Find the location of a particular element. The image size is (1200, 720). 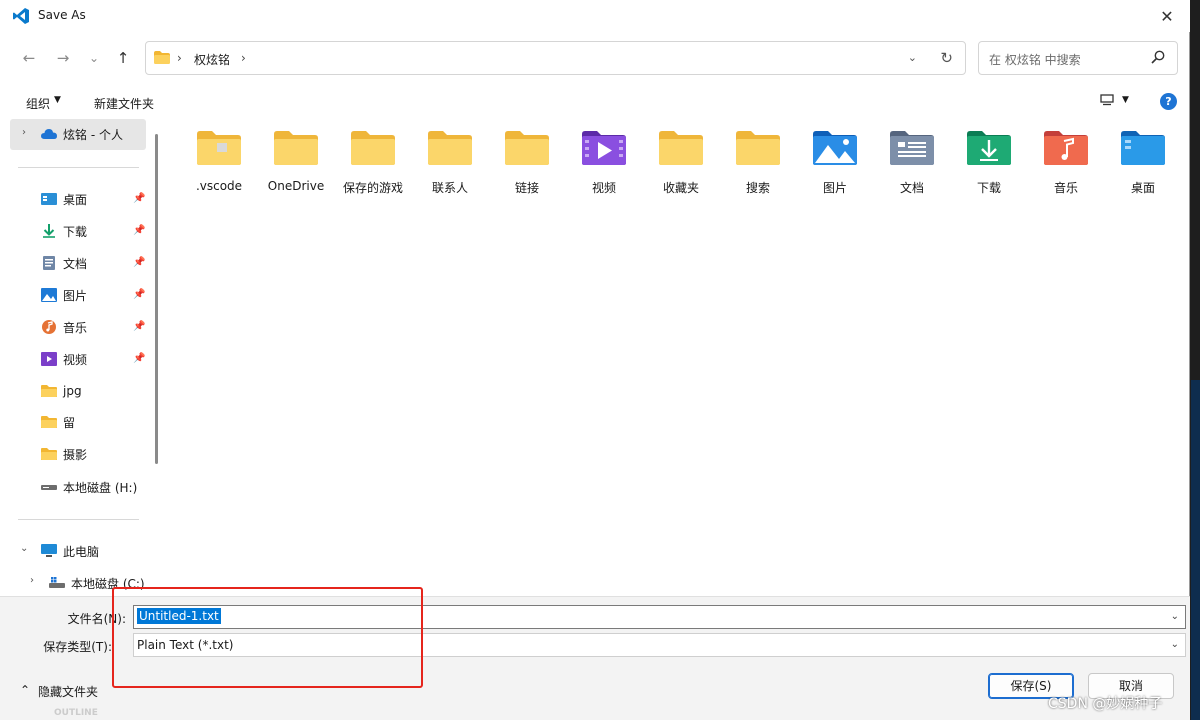

documents-folder-icon is located at coordinates (912, 148).